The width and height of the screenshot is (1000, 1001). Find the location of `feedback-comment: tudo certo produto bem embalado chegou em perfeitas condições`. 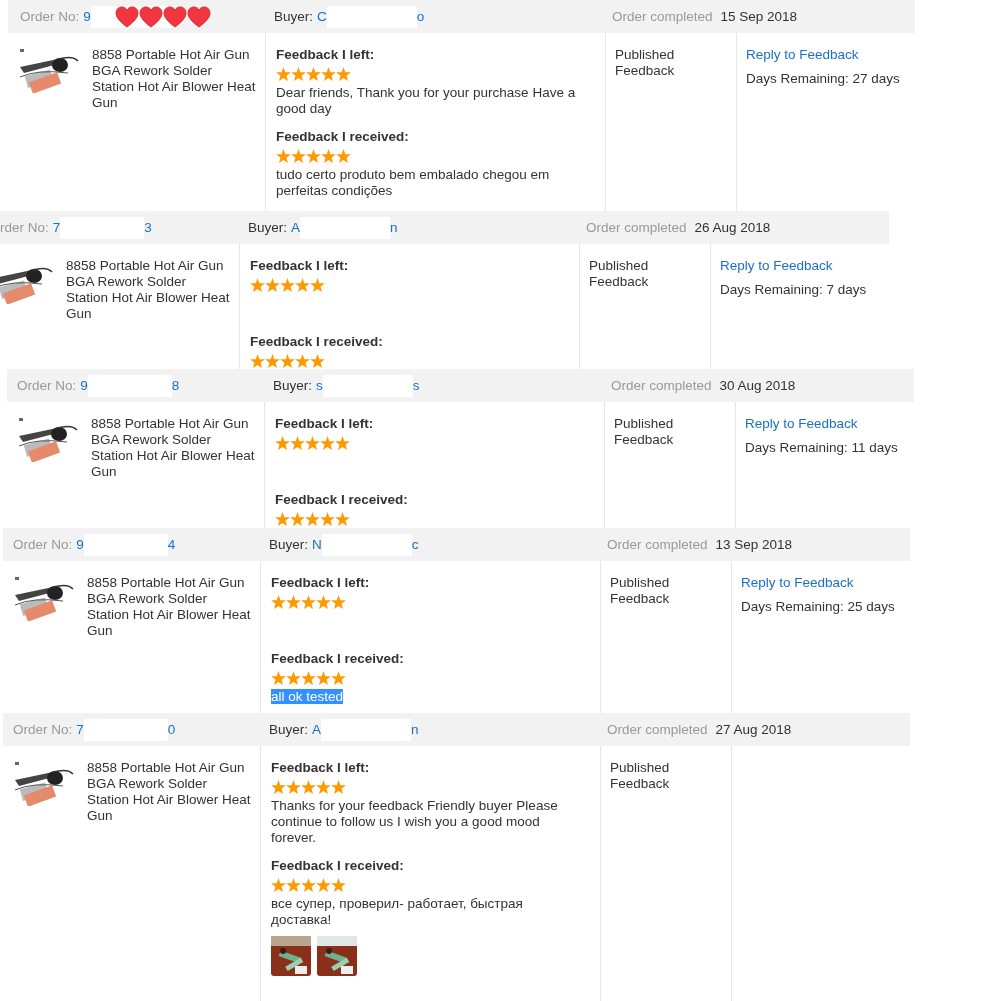

feedback-comment: tudo certo produto bem embalado chegou em perfeitas condições is located at coordinates (413, 182).